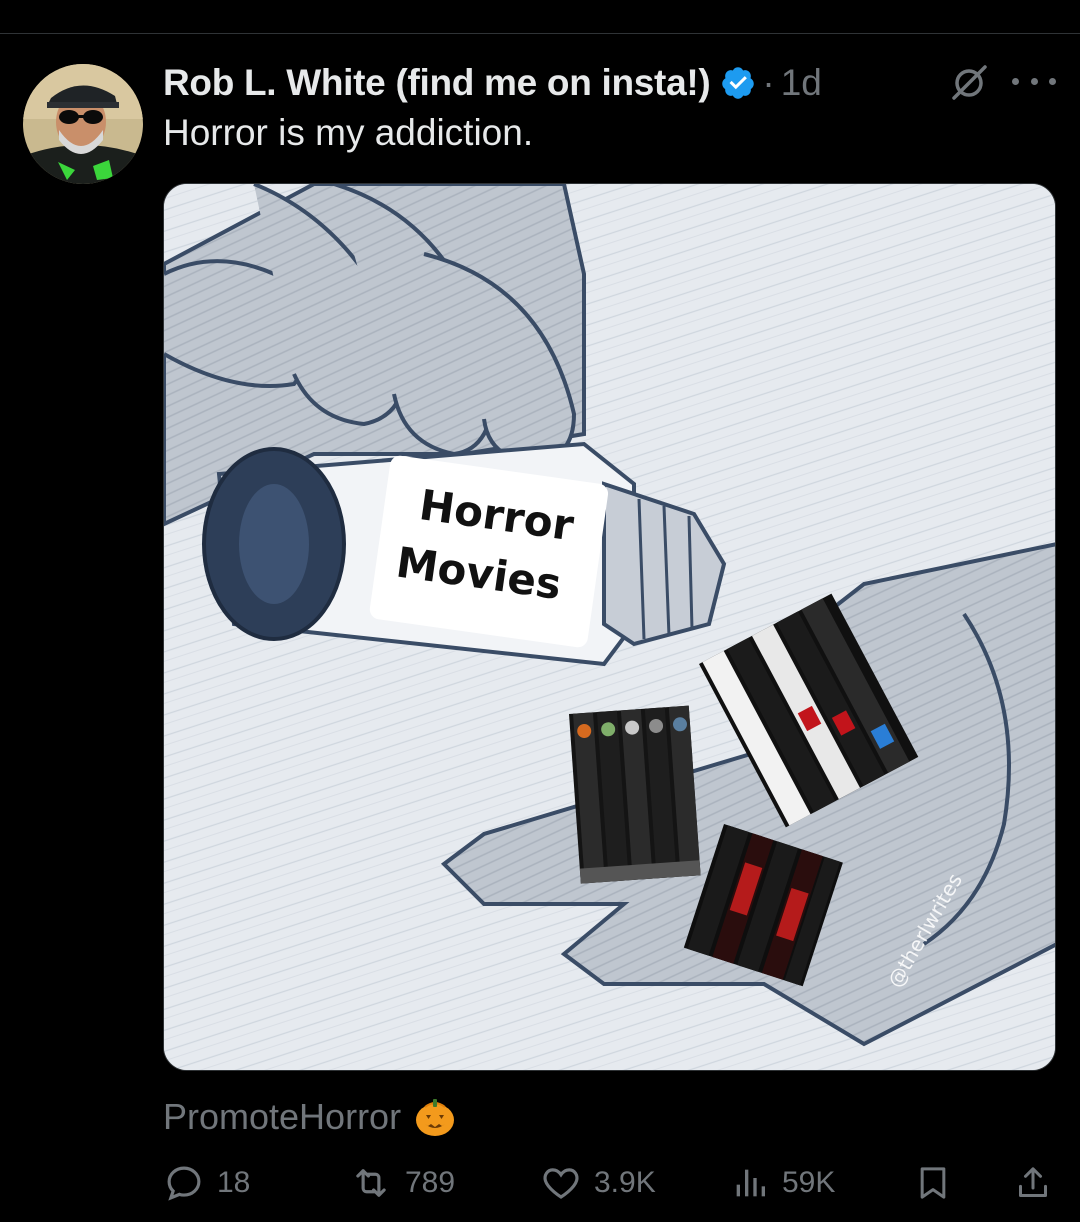 The image size is (1080, 1222). Describe the element at coordinates (561, 1183) in the screenshot. I see `heart-icon` at that location.